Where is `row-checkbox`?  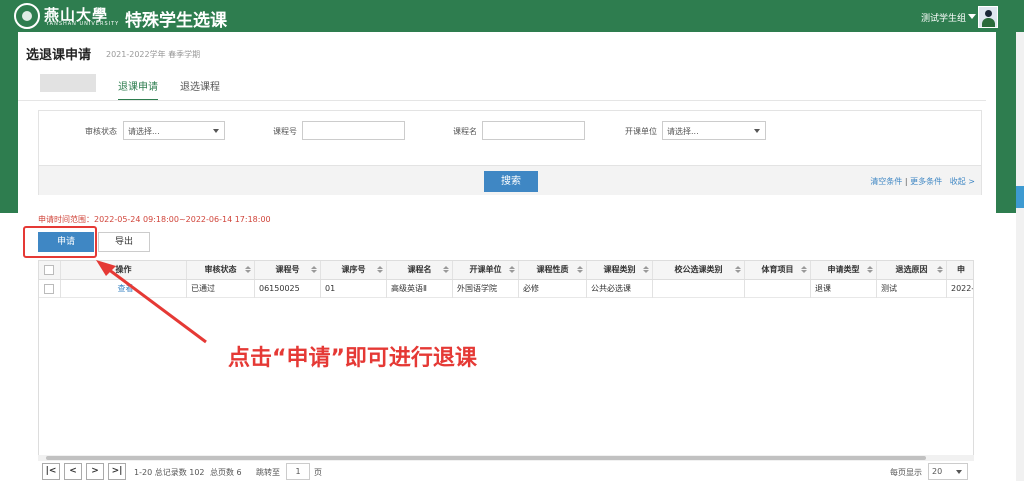
row-checkbox is located at coordinates (49, 289).